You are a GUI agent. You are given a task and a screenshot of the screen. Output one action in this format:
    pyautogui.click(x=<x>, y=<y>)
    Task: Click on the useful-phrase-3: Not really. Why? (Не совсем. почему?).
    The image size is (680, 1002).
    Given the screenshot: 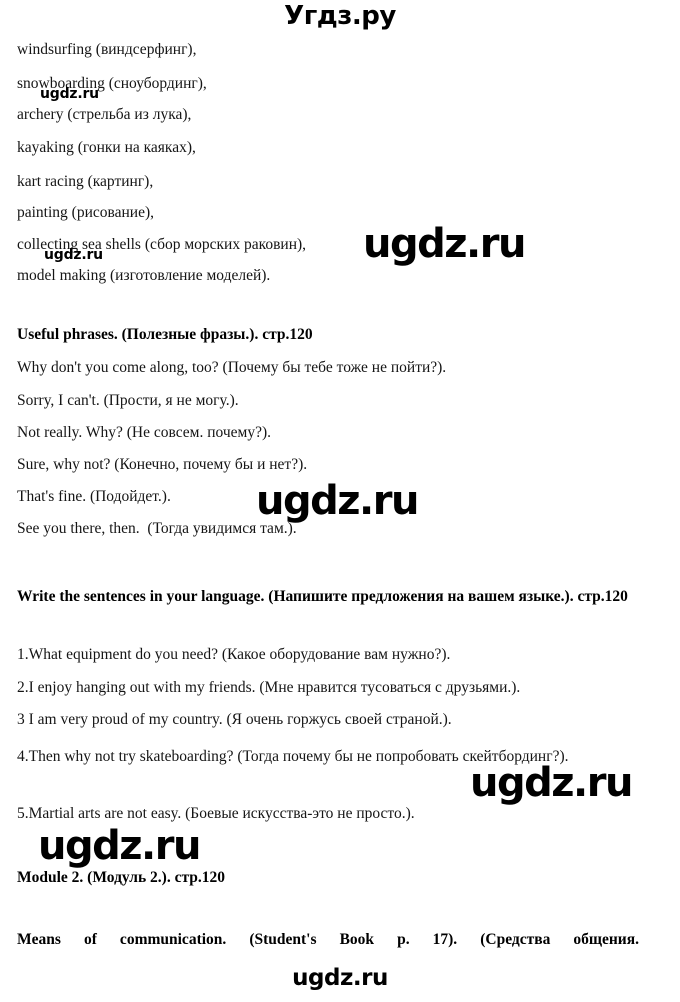 What is the action you would take?
    pyautogui.click(x=144, y=432)
    